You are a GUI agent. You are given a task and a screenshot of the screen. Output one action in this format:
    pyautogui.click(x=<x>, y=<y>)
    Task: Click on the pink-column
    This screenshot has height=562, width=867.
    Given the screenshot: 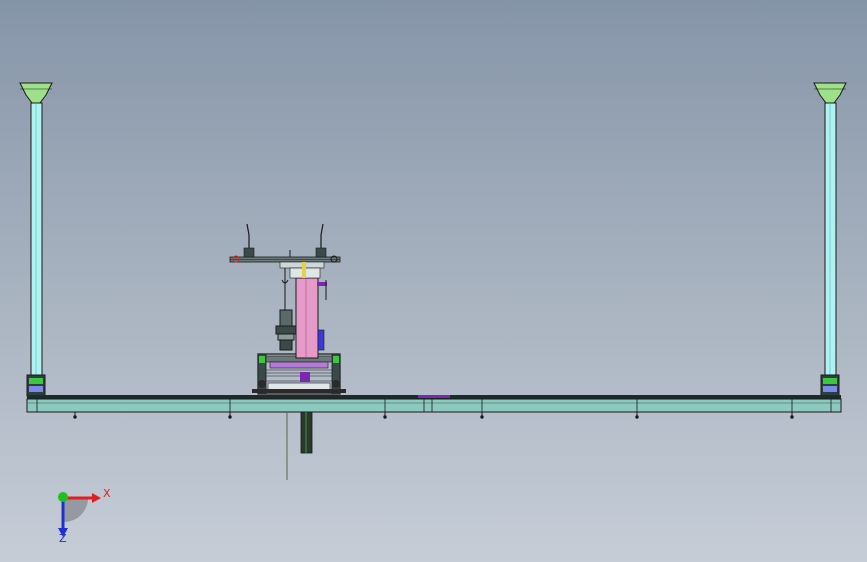 What is the action you would take?
    pyautogui.click(x=307, y=318)
    